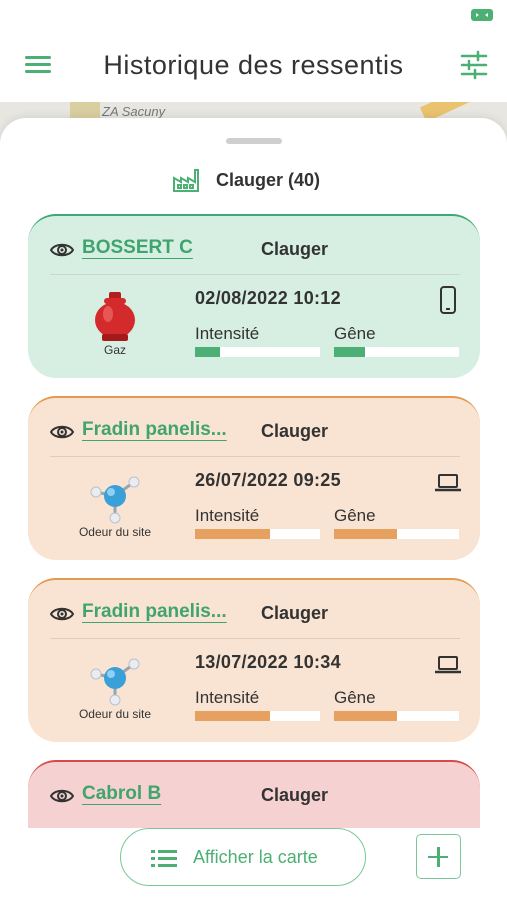  I want to click on screen-rotation-icon, so click(482, 15).